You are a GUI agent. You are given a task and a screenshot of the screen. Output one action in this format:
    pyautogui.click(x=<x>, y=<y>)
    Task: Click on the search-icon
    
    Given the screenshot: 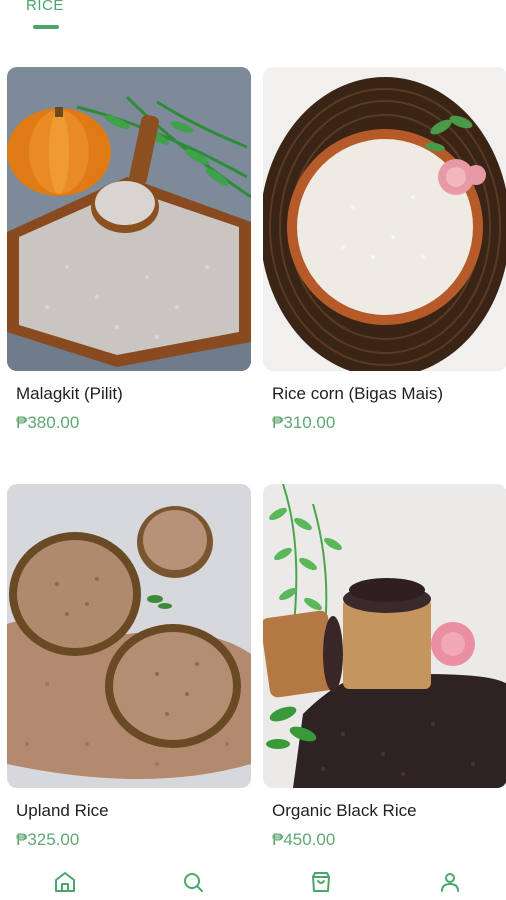 What is the action you would take?
    pyautogui.click(x=193, y=882)
    